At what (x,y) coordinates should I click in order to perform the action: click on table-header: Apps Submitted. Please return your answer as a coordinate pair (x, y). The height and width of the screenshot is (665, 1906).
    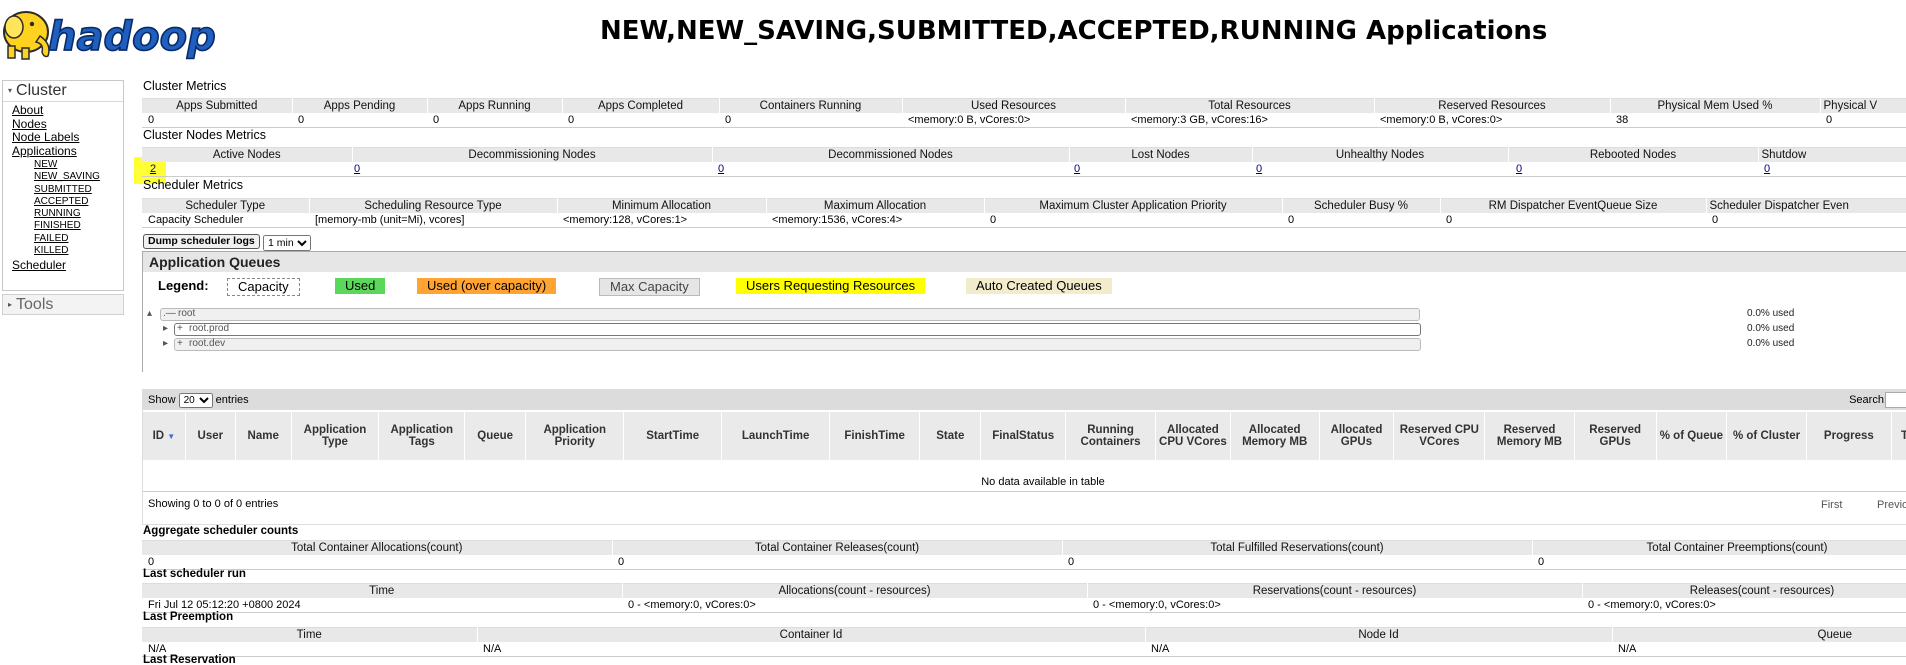
    Looking at the image, I should click on (217, 105).